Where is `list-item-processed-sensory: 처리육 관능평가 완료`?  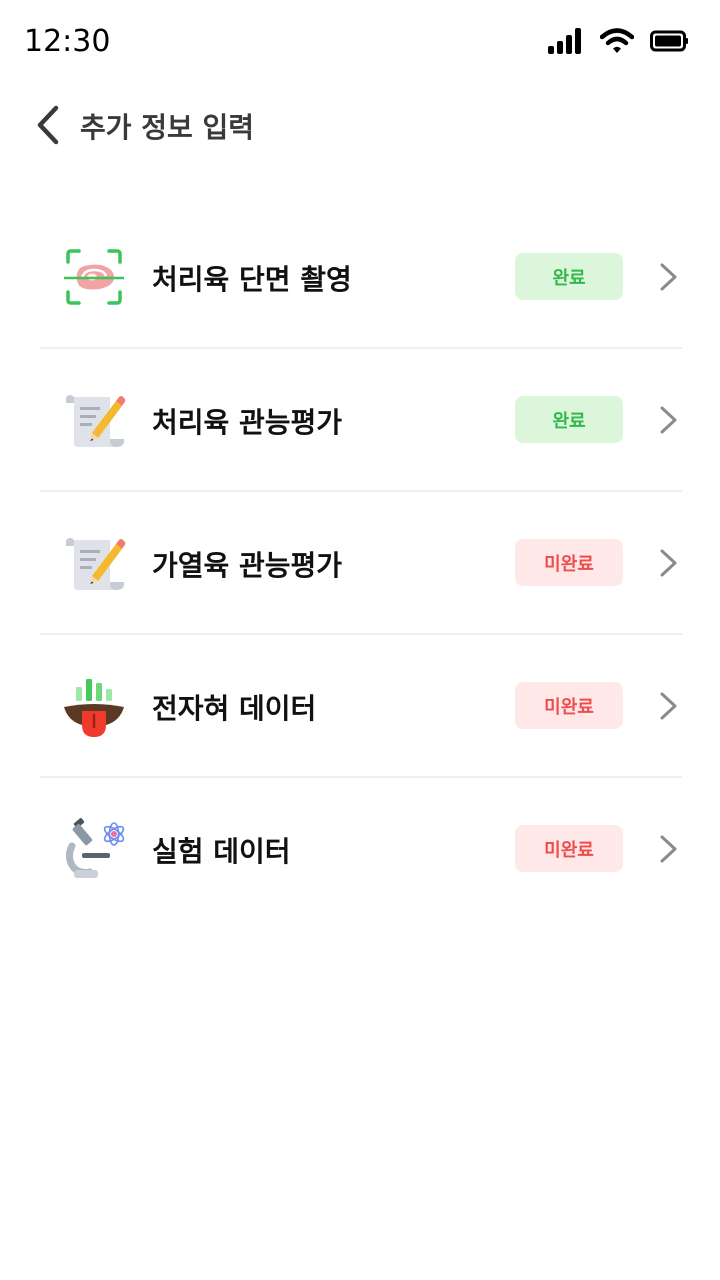 list-item-processed-sensory: 처리육 관능평가 완료 is located at coordinates (361, 420).